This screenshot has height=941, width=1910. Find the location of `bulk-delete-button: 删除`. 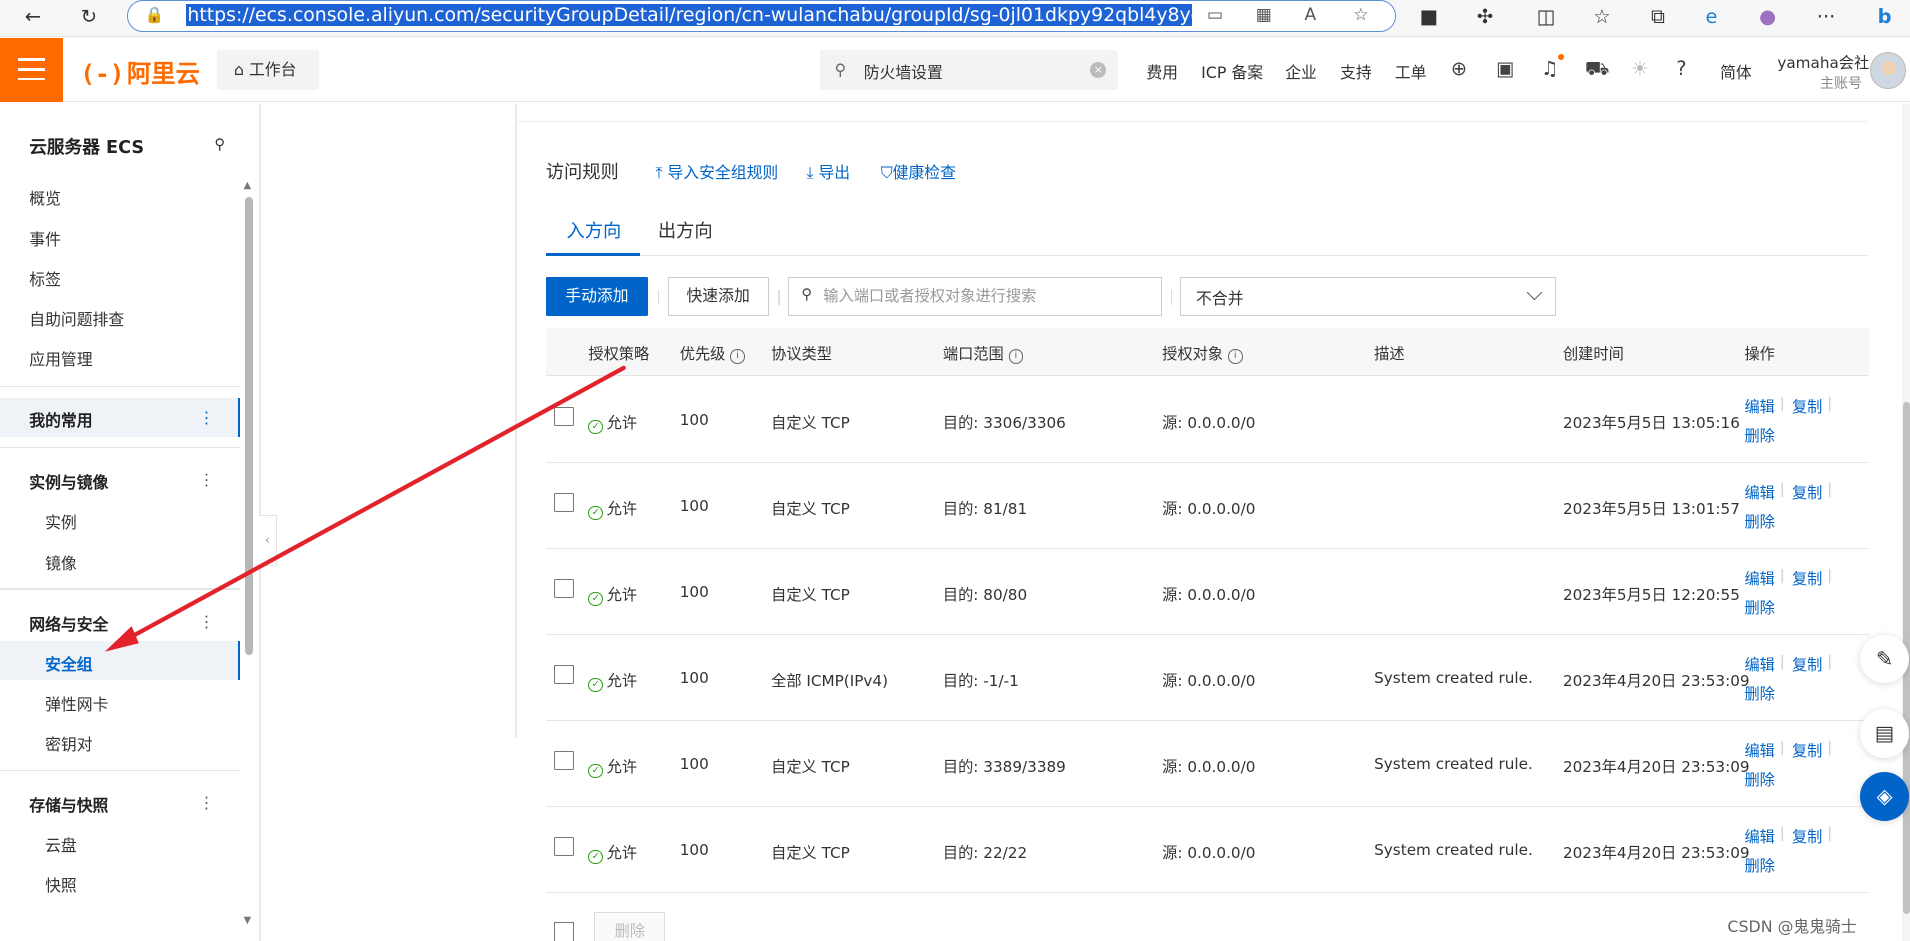

bulk-delete-button: 删除 is located at coordinates (630, 926).